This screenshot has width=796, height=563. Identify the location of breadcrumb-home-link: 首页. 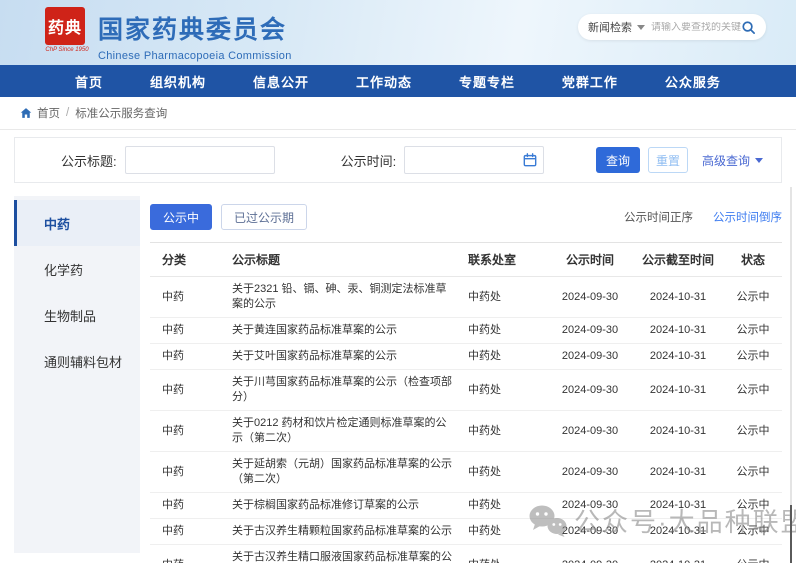
(48, 113).